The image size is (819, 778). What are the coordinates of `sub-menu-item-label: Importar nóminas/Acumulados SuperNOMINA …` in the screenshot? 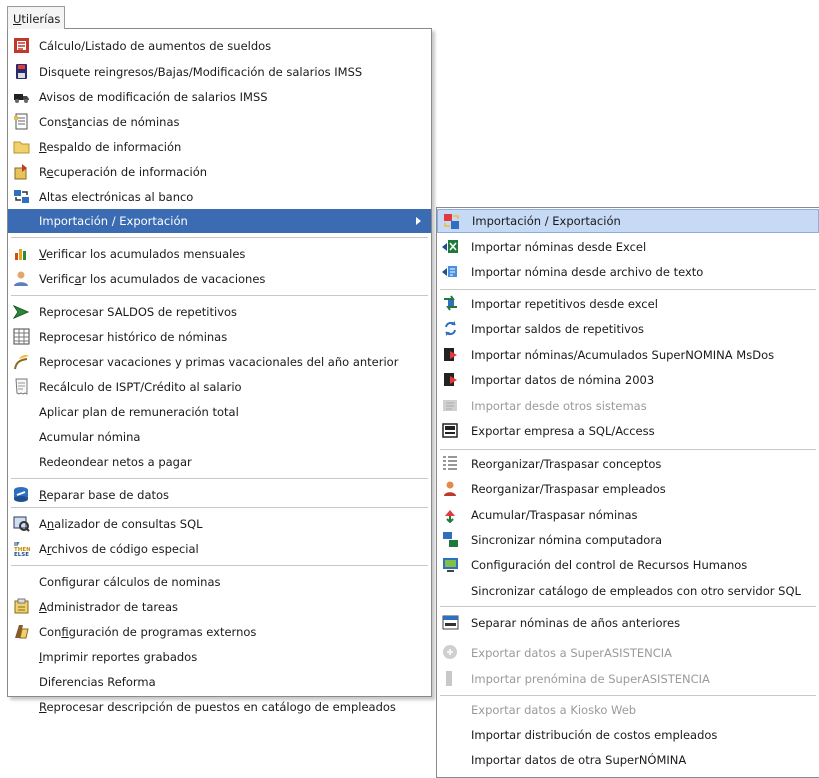 It's located at (623, 355).